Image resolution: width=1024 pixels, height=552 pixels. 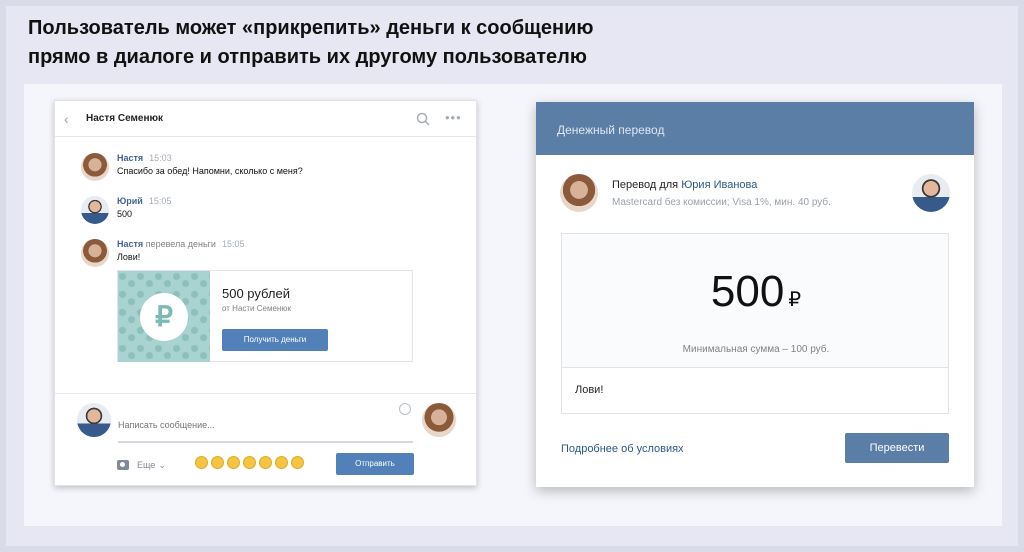 I want to click on chat-title: Настя Семенюк, so click(x=125, y=118).